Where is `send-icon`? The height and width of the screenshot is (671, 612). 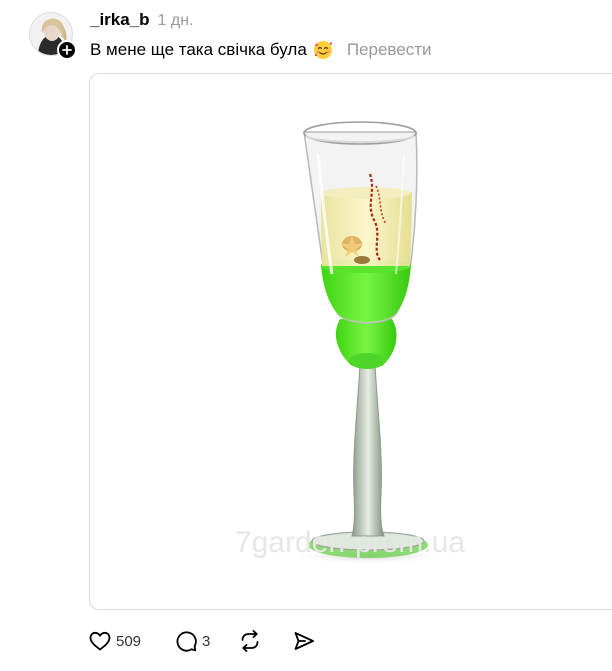
send-icon is located at coordinates (304, 641).